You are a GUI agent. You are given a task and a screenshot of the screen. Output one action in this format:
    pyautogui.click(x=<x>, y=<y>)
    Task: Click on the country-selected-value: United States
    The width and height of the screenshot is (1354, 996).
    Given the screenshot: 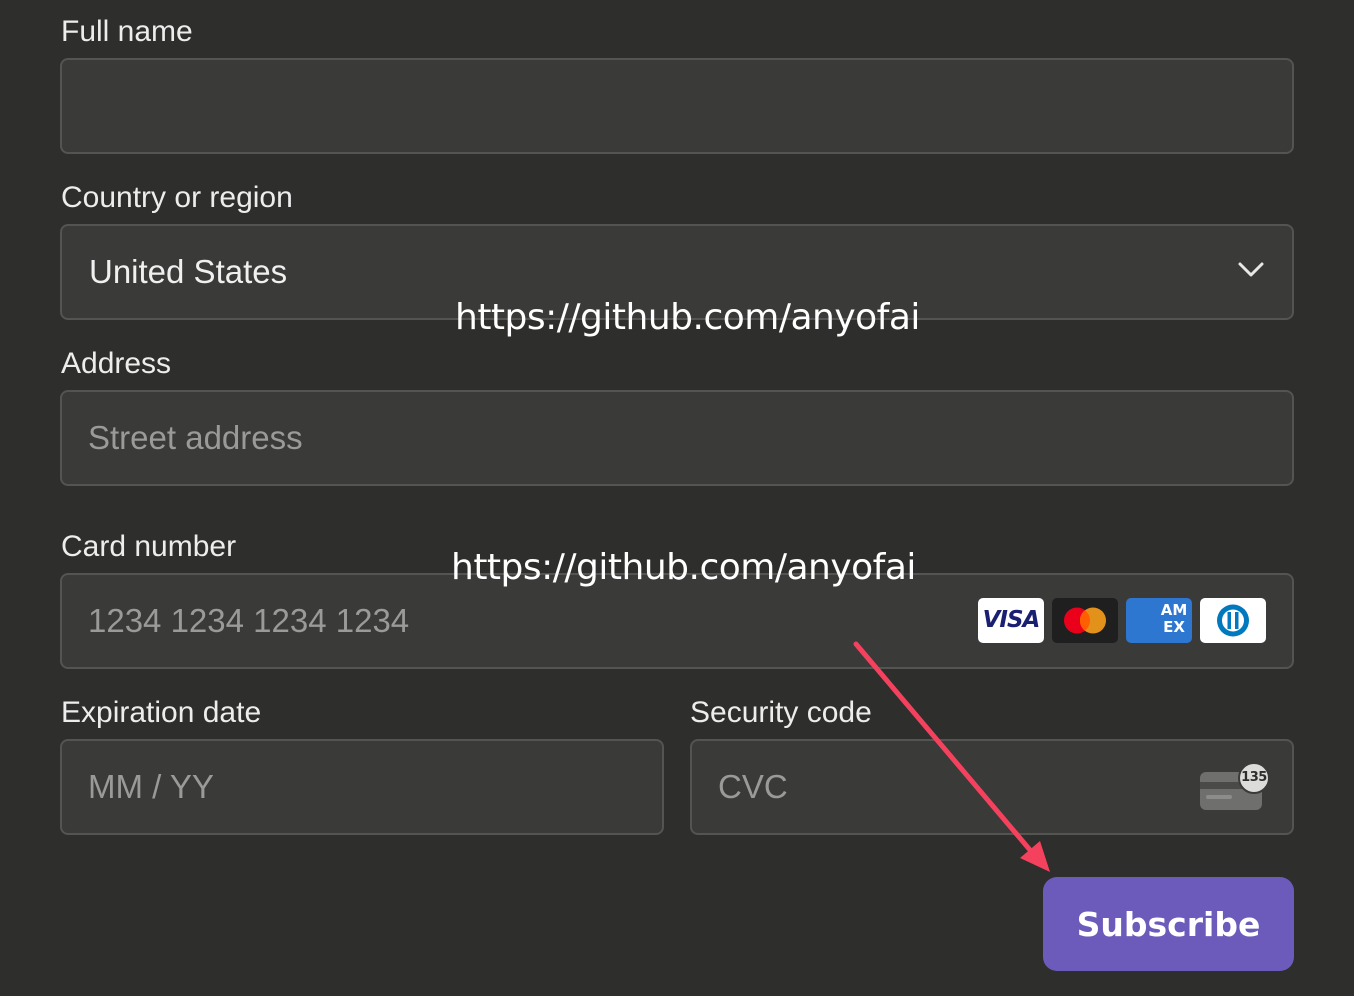 What is the action you would take?
    pyautogui.click(x=188, y=271)
    